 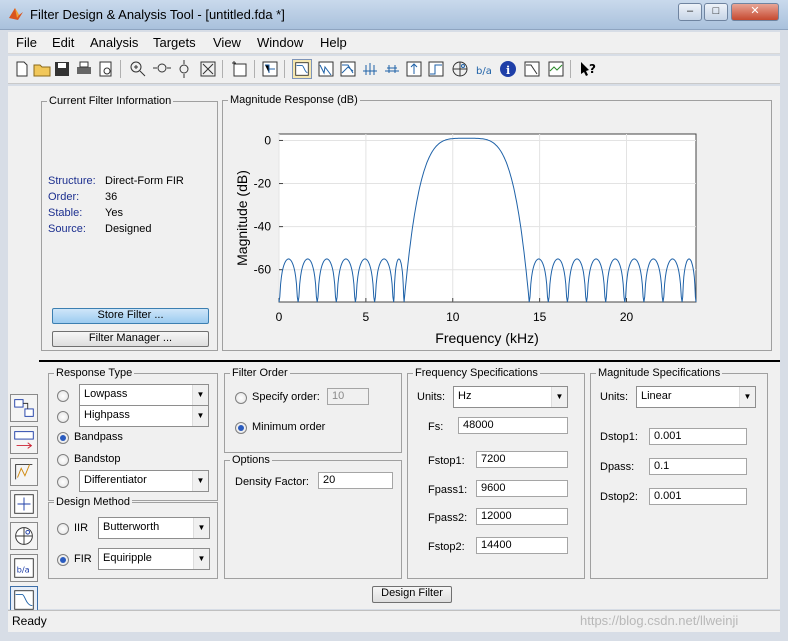 What do you see at coordinates (755, 12) in the screenshot?
I see `close-button: ✕` at bounding box center [755, 12].